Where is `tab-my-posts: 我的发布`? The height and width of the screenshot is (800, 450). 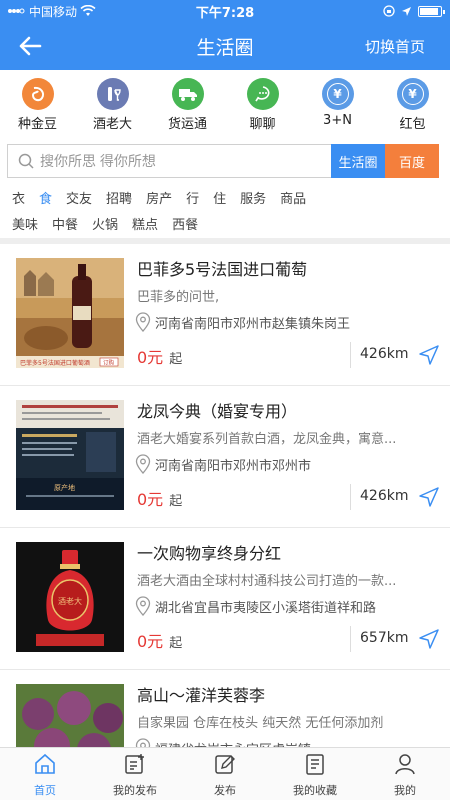 tab-my-posts: 我的发布 is located at coordinates (135, 774).